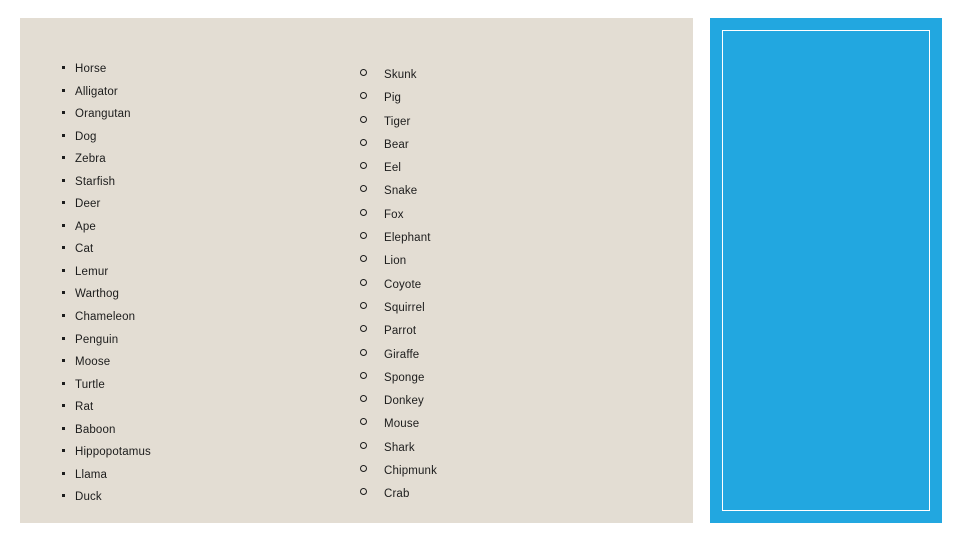  What do you see at coordinates (402, 354) in the screenshot?
I see `list-item-label: Giraffe` at bounding box center [402, 354].